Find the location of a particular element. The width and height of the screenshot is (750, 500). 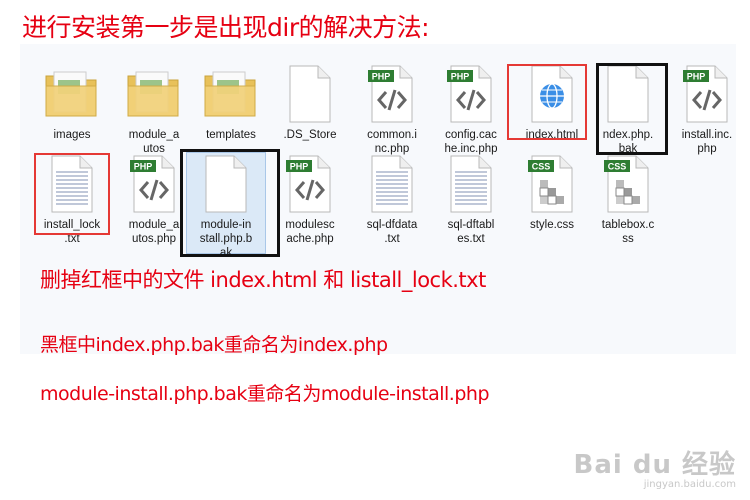

file-item: .DS_Store is located at coordinates (310, 102).